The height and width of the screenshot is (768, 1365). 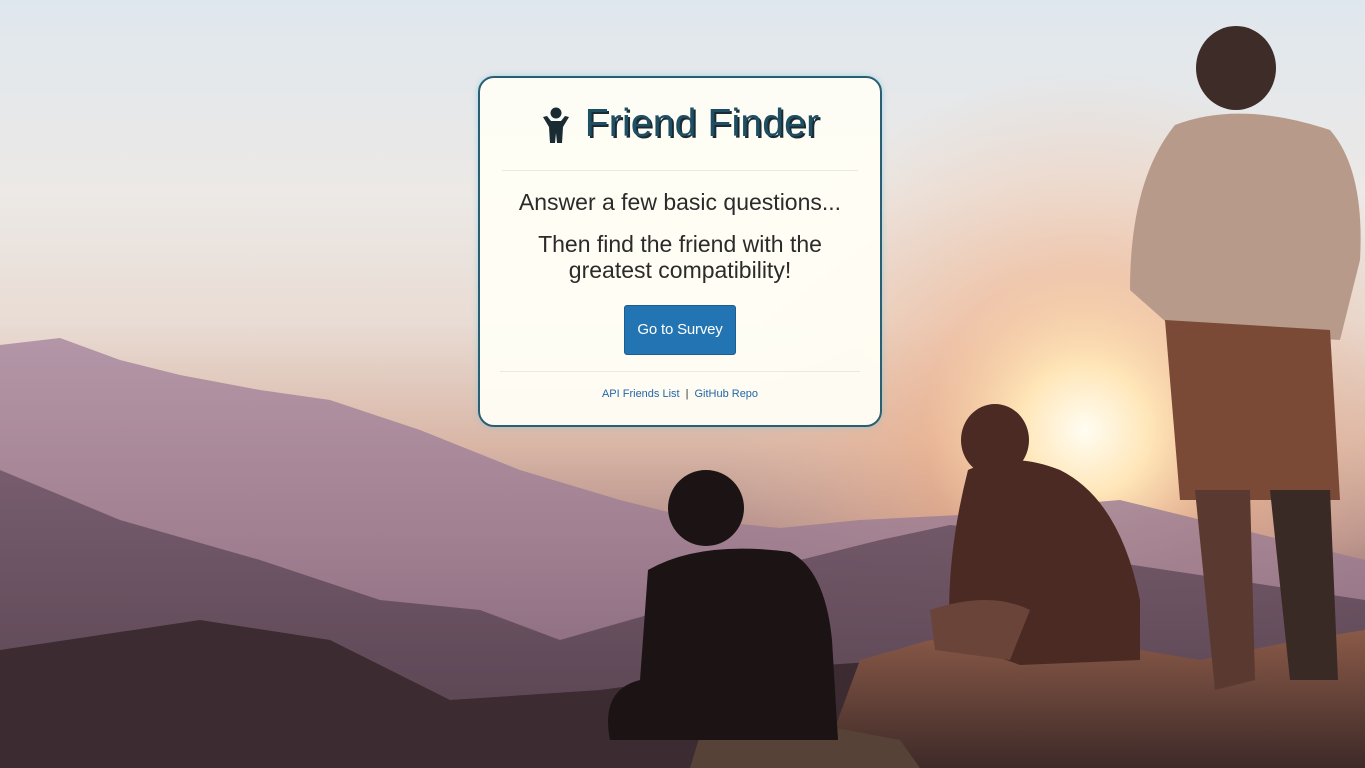 I want to click on person-icon, so click(x=556, y=126).